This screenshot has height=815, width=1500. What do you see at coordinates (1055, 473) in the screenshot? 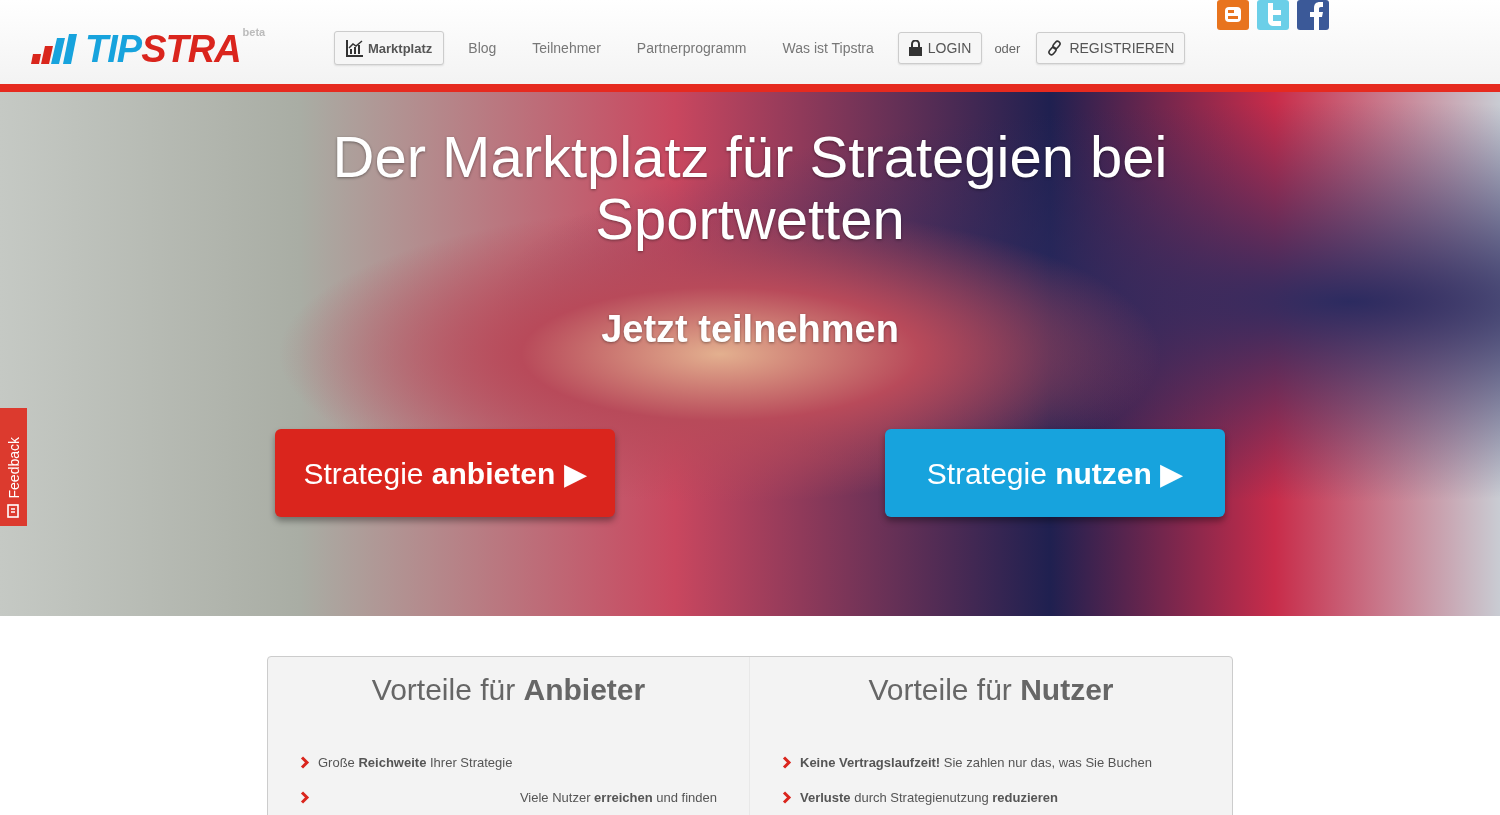
I see `cta-button: Strategie nutzen ▶` at bounding box center [1055, 473].